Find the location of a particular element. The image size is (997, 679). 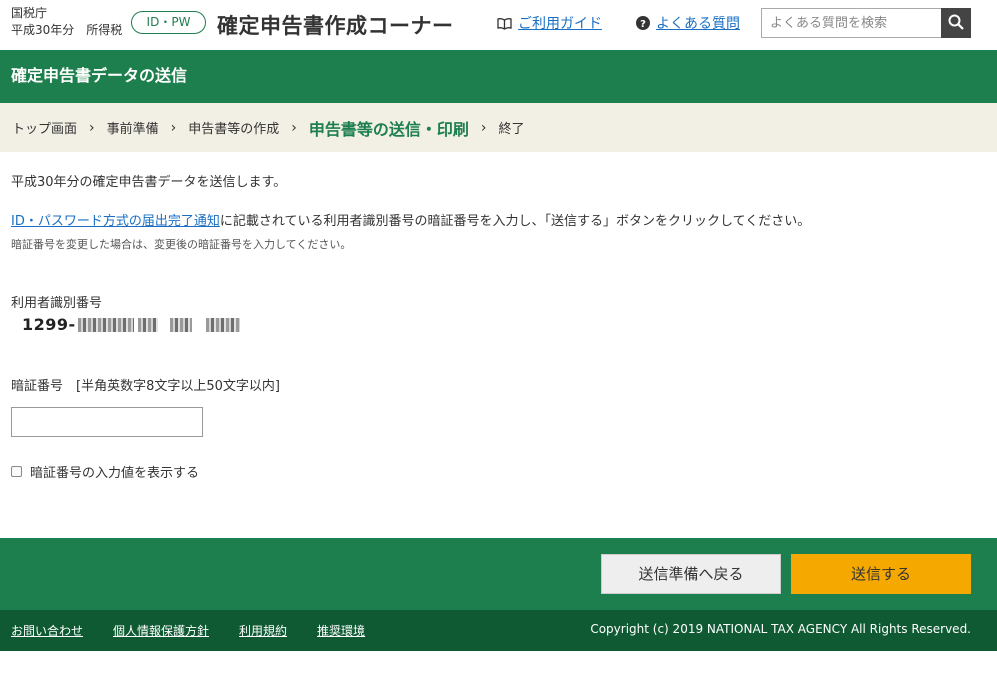

show-pin-checkbox: 暗証番号の入力値を表示する is located at coordinates (105, 471).